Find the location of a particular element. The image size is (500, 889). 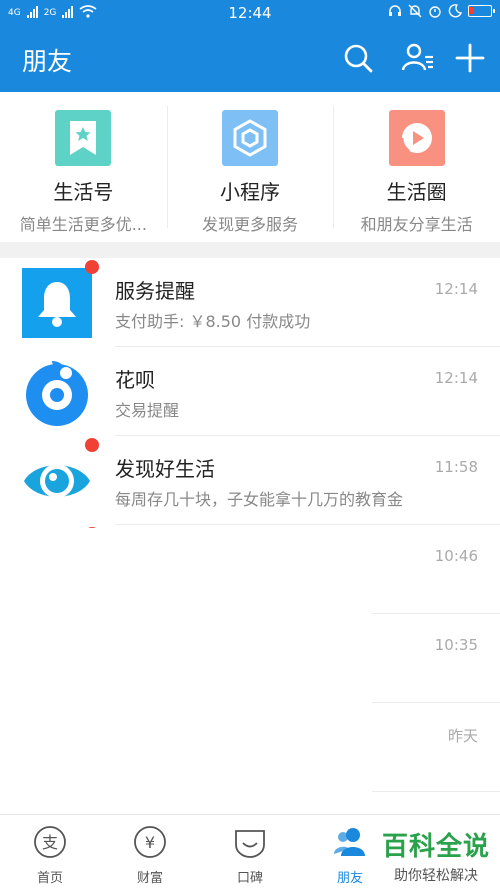

huabei-logo-icon is located at coordinates (57, 392).